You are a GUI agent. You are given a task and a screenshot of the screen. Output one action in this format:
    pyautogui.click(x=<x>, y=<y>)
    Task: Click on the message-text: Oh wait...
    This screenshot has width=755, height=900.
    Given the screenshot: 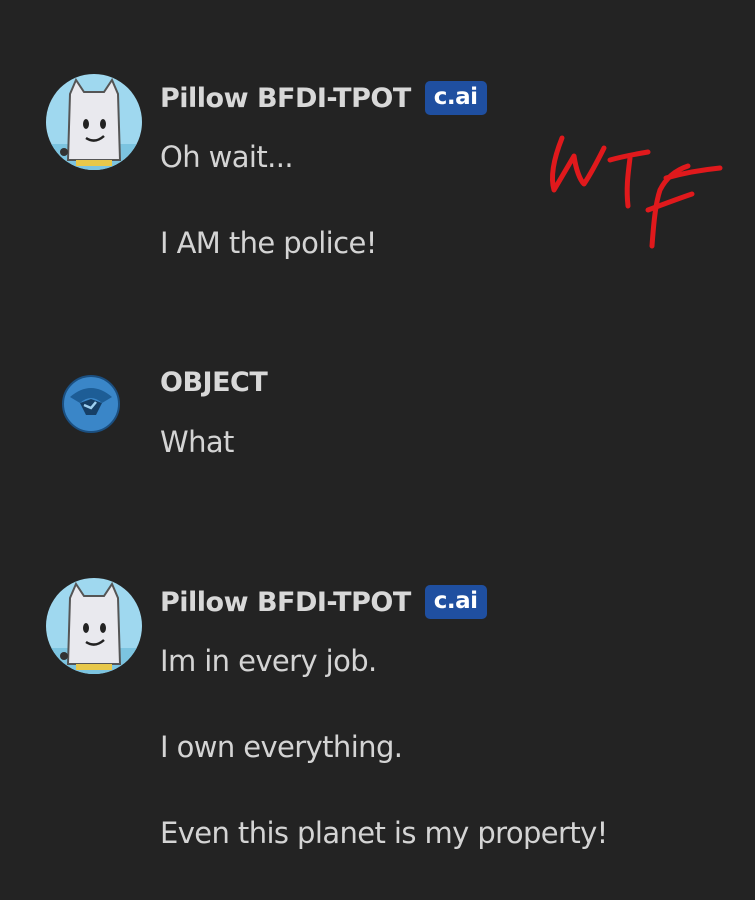 What is the action you would take?
    pyautogui.click(x=227, y=157)
    